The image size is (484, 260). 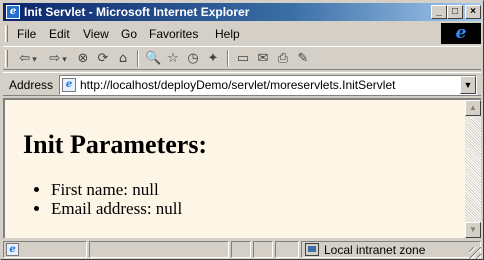 What do you see at coordinates (115, 144) in the screenshot?
I see `page-heading: Init Parameters:` at bounding box center [115, 144].